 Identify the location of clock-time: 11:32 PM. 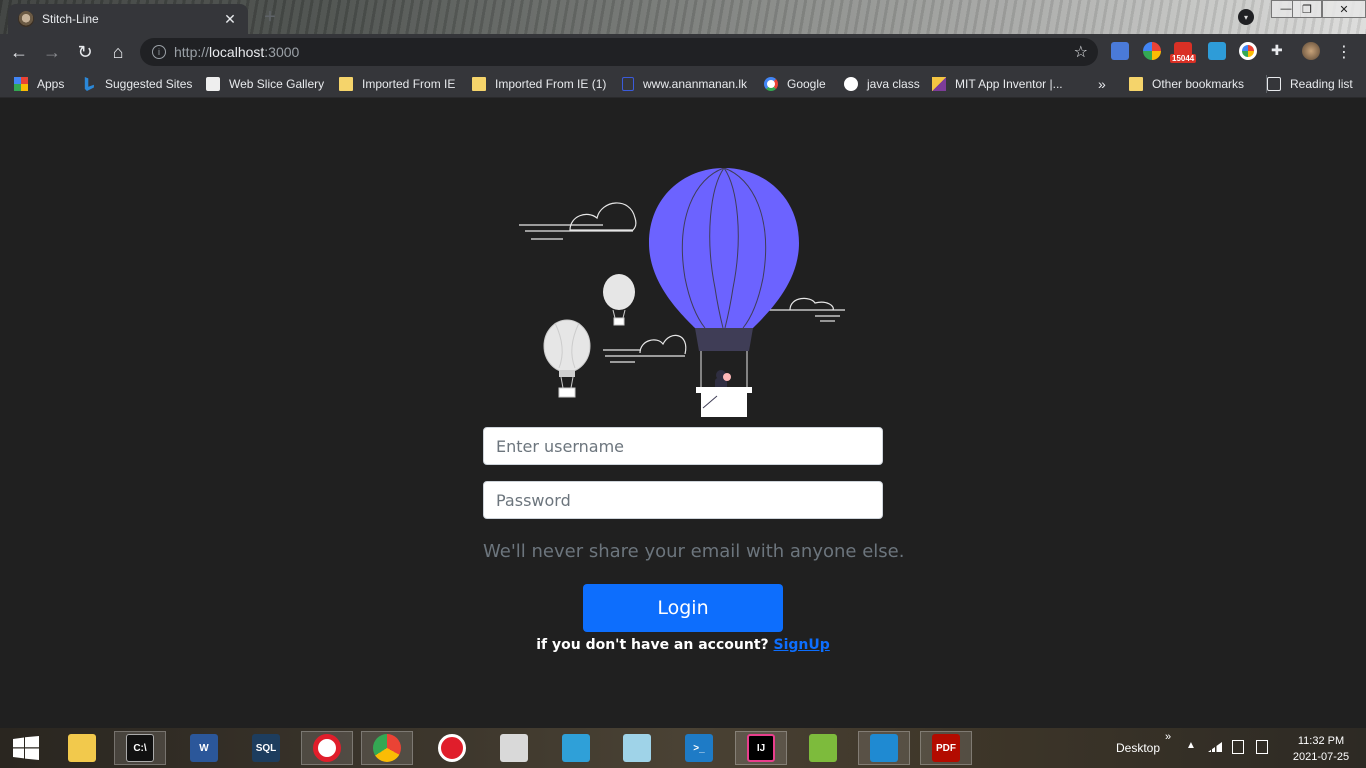
(1321, 741).